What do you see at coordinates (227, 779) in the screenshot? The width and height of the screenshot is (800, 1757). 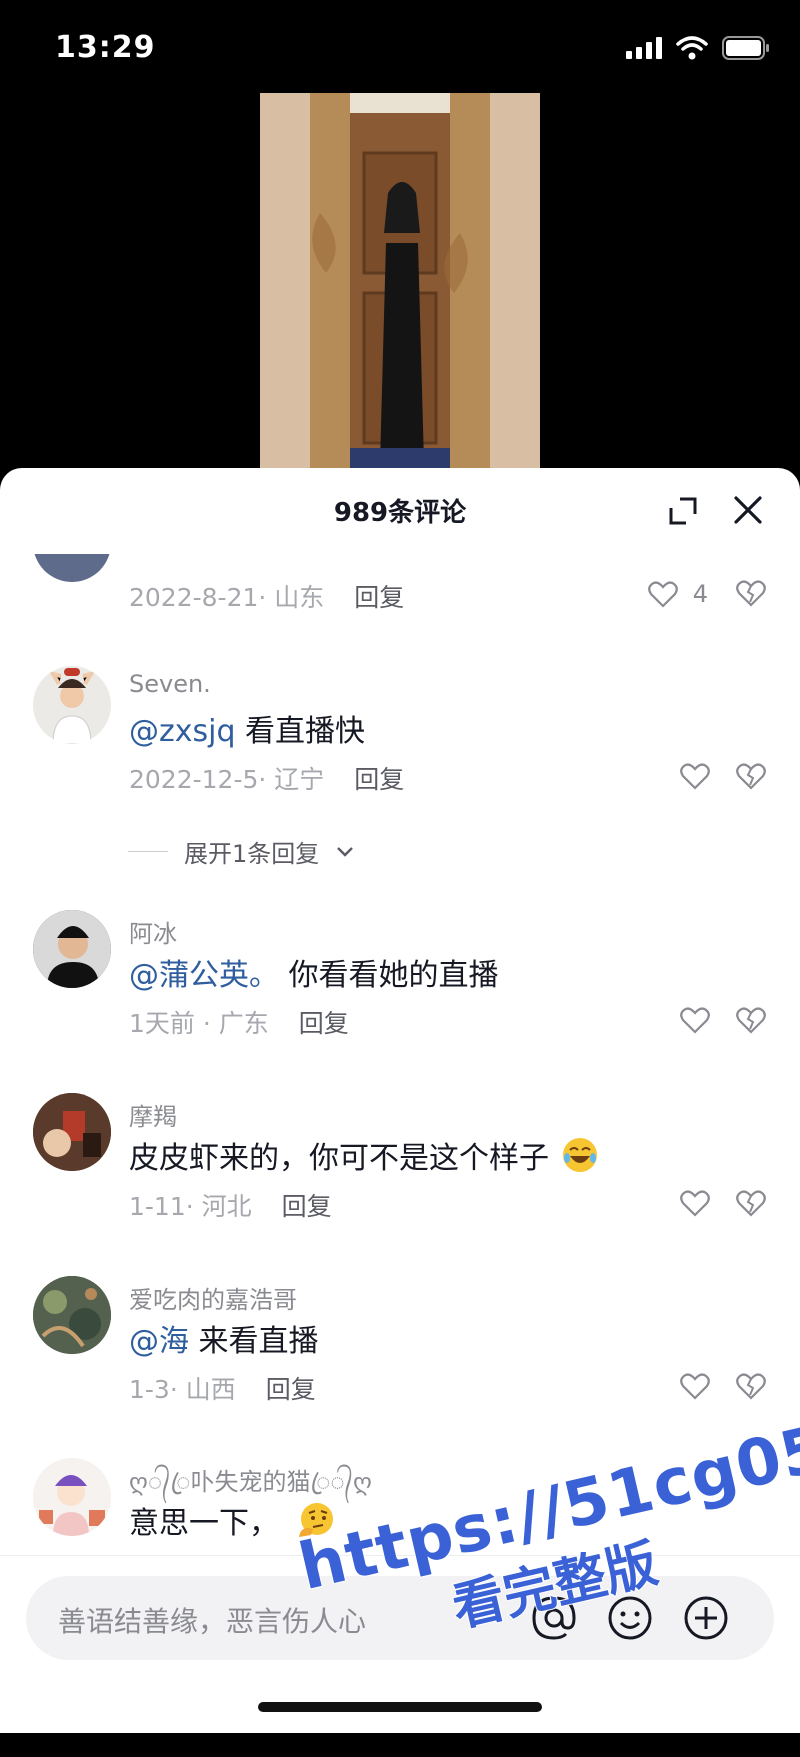 I see `comment-date-location: 2022-12-5· 辽宁` at bounding box center [227, 779].